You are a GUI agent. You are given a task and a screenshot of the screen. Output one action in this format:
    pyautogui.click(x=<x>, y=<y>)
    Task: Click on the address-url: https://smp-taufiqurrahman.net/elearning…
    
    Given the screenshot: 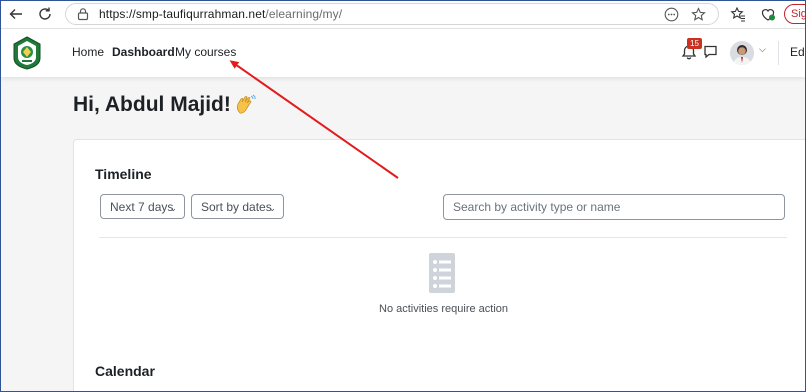 What is the action you would take?
    pyautogui.click(x=220, y=14)
    